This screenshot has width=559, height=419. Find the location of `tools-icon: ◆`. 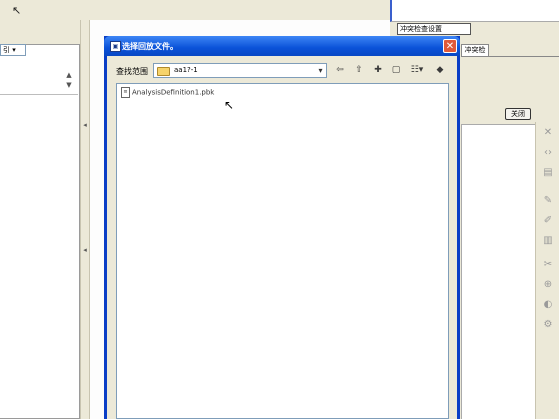

tools-icon: ◆ is located at coordinates (440, 70).